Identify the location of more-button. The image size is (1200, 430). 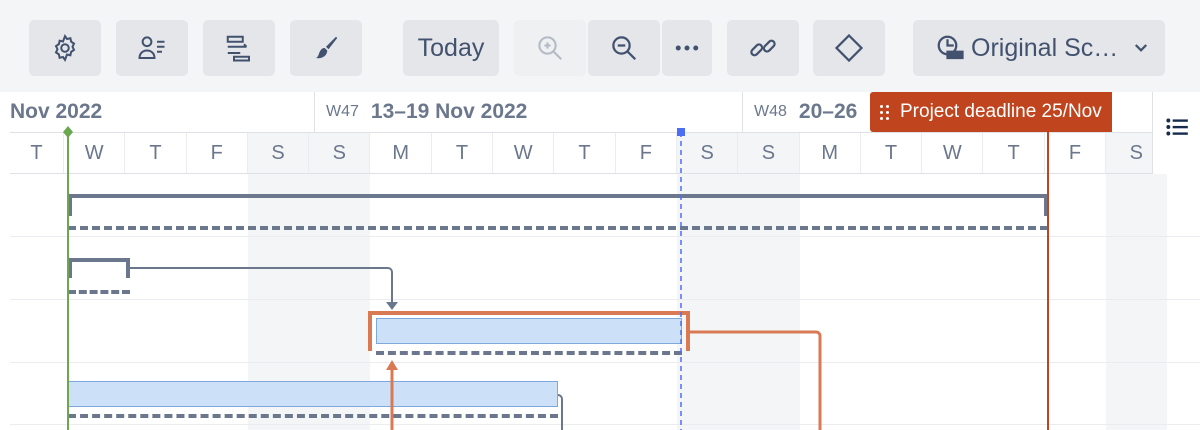
(687, 48).